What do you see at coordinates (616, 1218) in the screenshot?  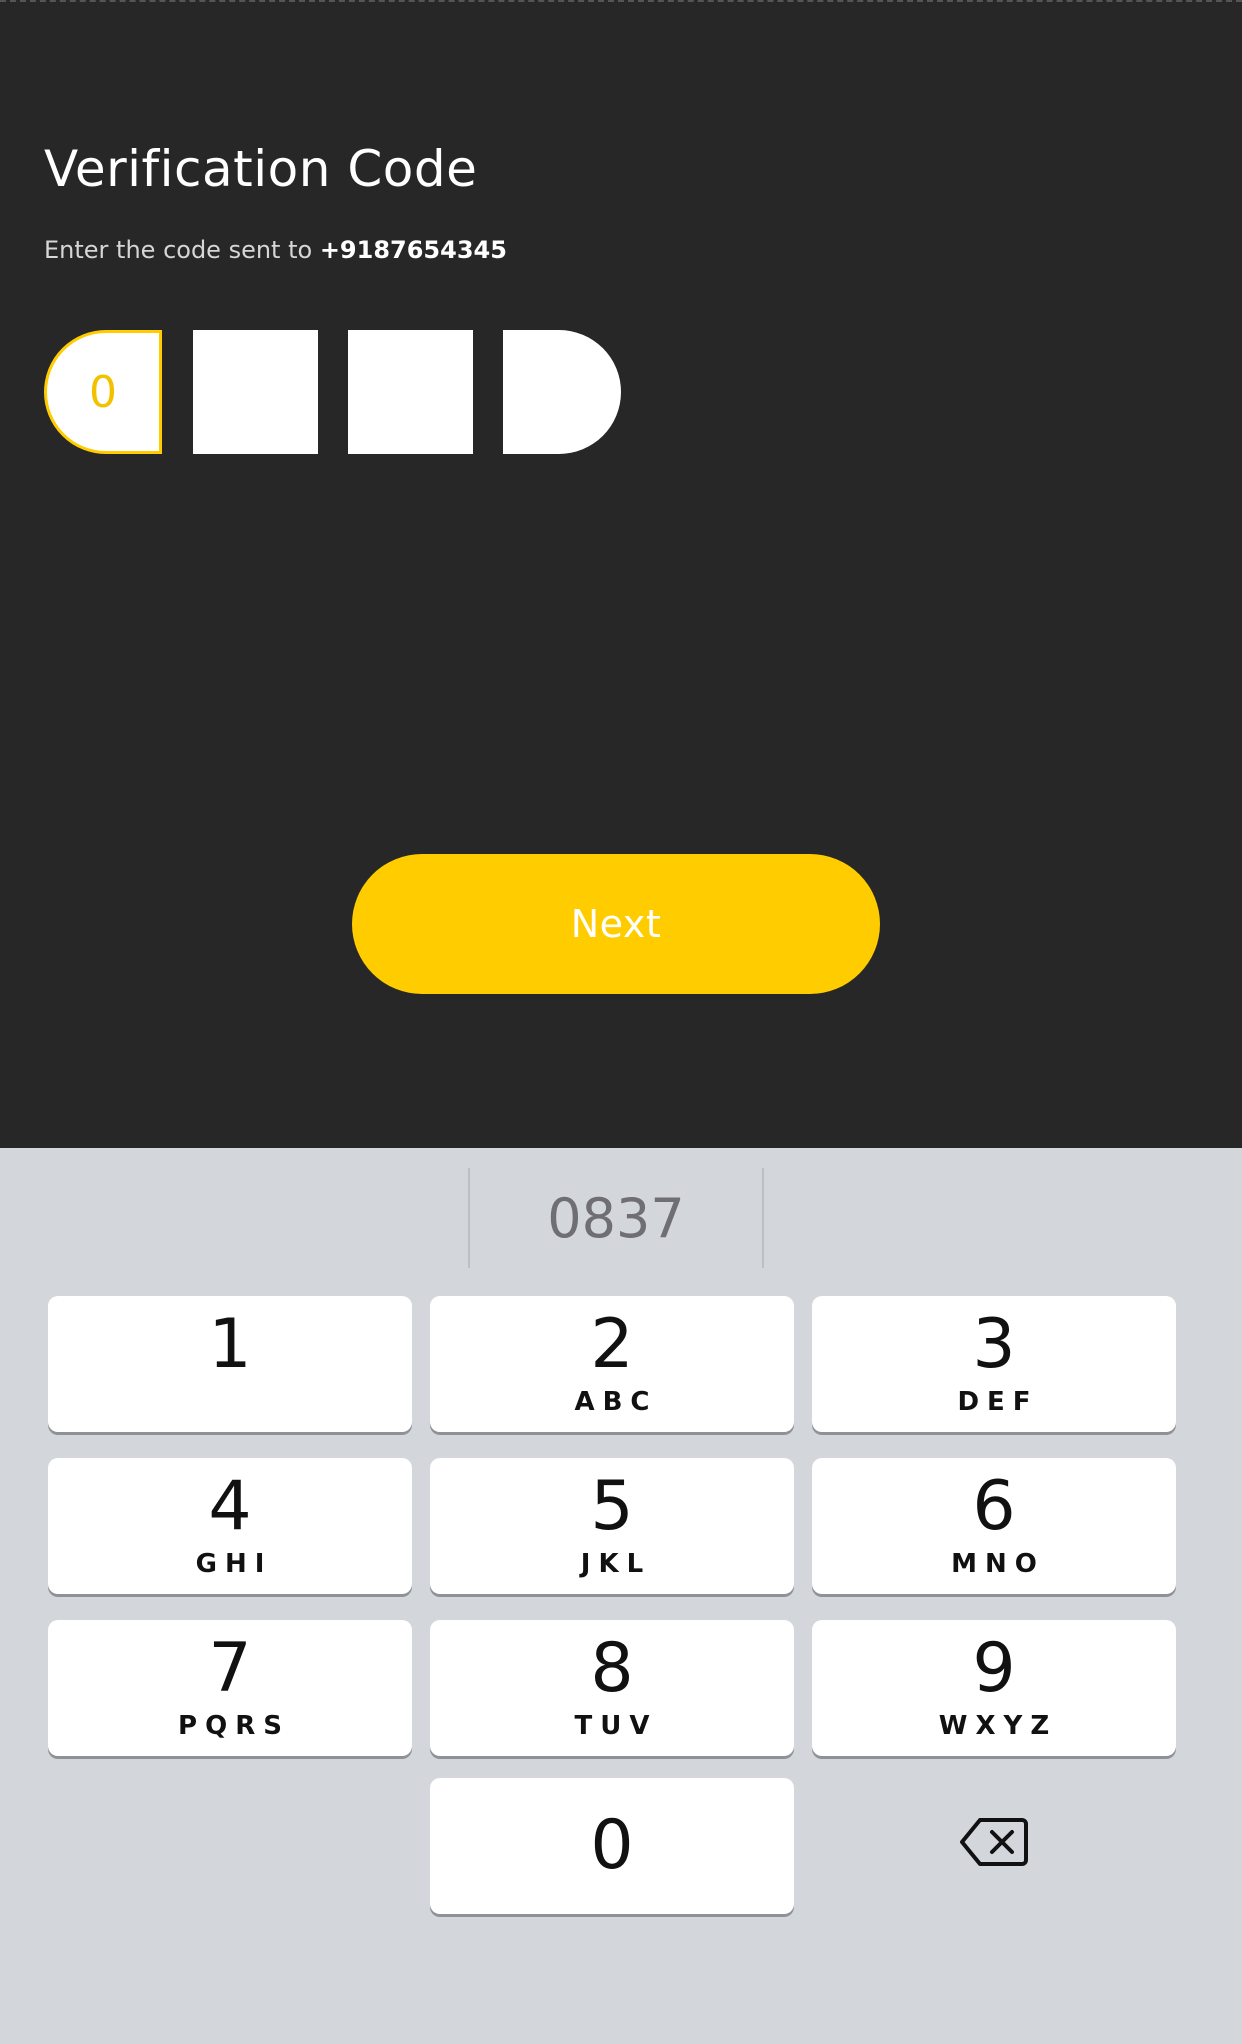 I see `code-suggestion: 0837` at bounding box center [616, 1218].